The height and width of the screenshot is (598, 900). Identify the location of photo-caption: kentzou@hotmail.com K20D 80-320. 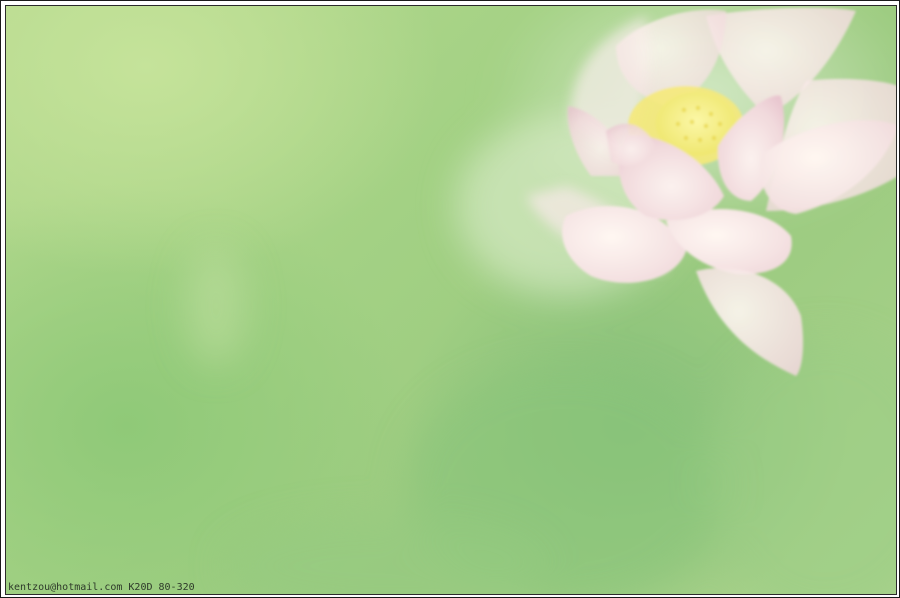
(101, 587).